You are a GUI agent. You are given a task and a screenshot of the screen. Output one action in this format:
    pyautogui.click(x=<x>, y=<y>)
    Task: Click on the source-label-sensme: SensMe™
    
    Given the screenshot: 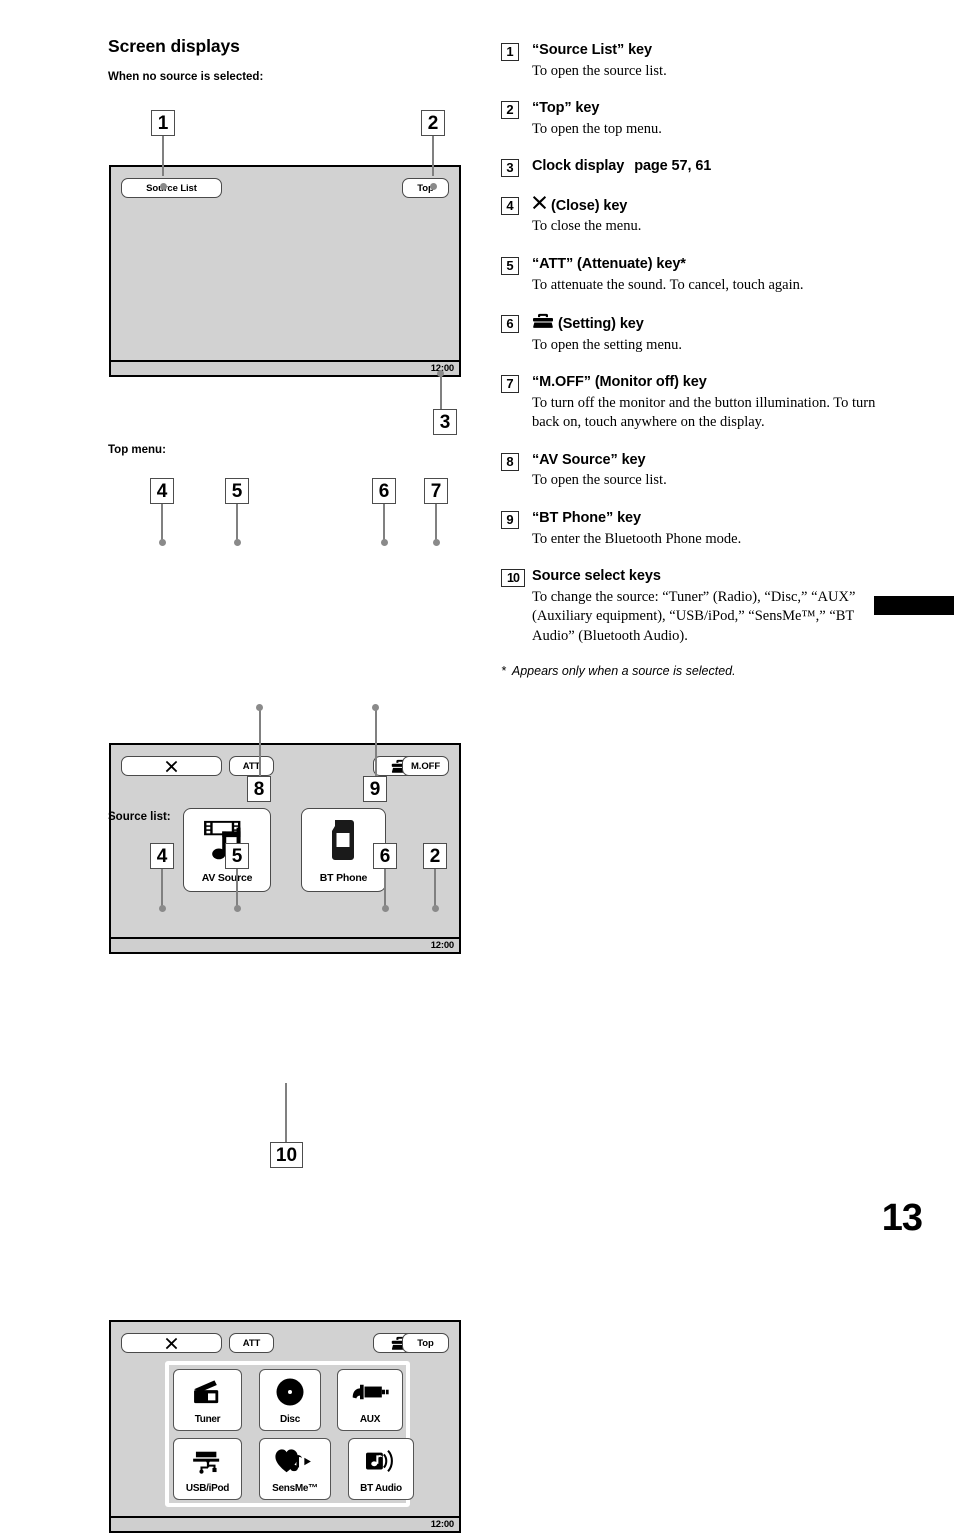 What is the action you would take?
    pyautogui.click(x=295, y=1488)
    